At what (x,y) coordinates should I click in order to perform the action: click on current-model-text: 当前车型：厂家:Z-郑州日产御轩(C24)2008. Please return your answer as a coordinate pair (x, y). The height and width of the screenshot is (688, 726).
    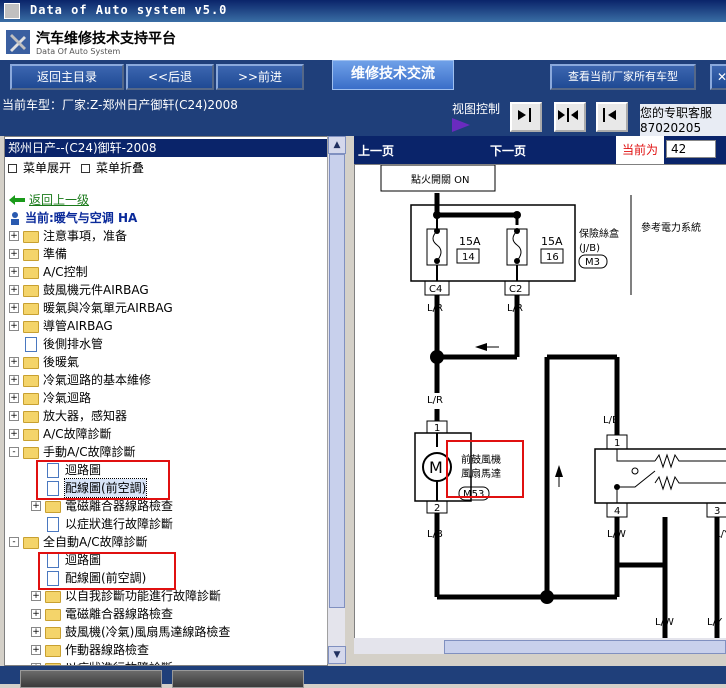
    Looking at the image, I should click on (120, 105).